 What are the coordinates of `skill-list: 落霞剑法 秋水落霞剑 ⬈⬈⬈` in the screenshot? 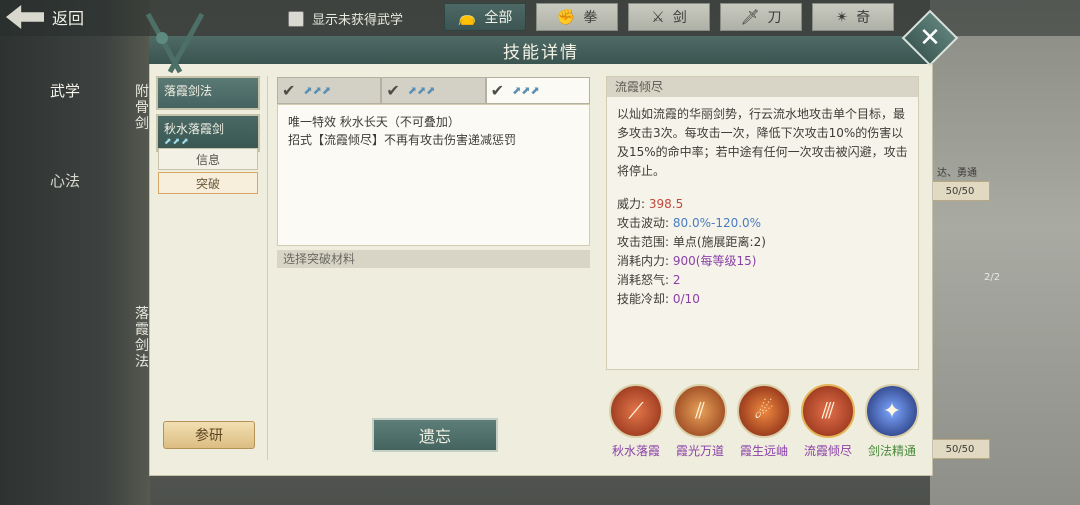 It's located at (208, 116).